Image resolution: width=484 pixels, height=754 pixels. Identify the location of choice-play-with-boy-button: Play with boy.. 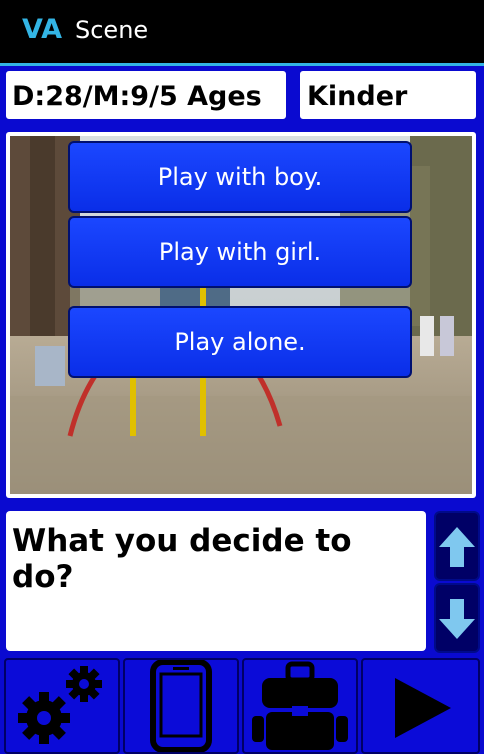
(240, 177).